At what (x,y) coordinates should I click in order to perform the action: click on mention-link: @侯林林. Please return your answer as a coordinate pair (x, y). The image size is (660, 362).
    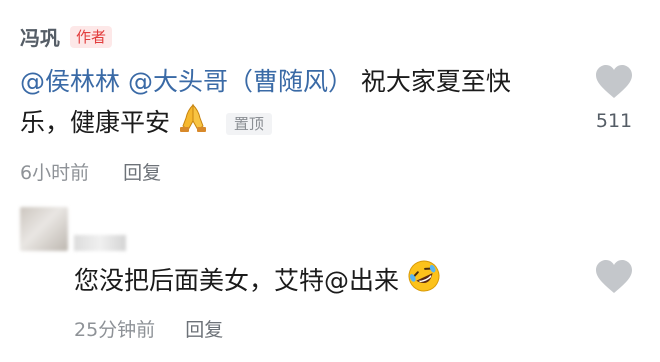
    Looking at the image, I should click on (70, 81).